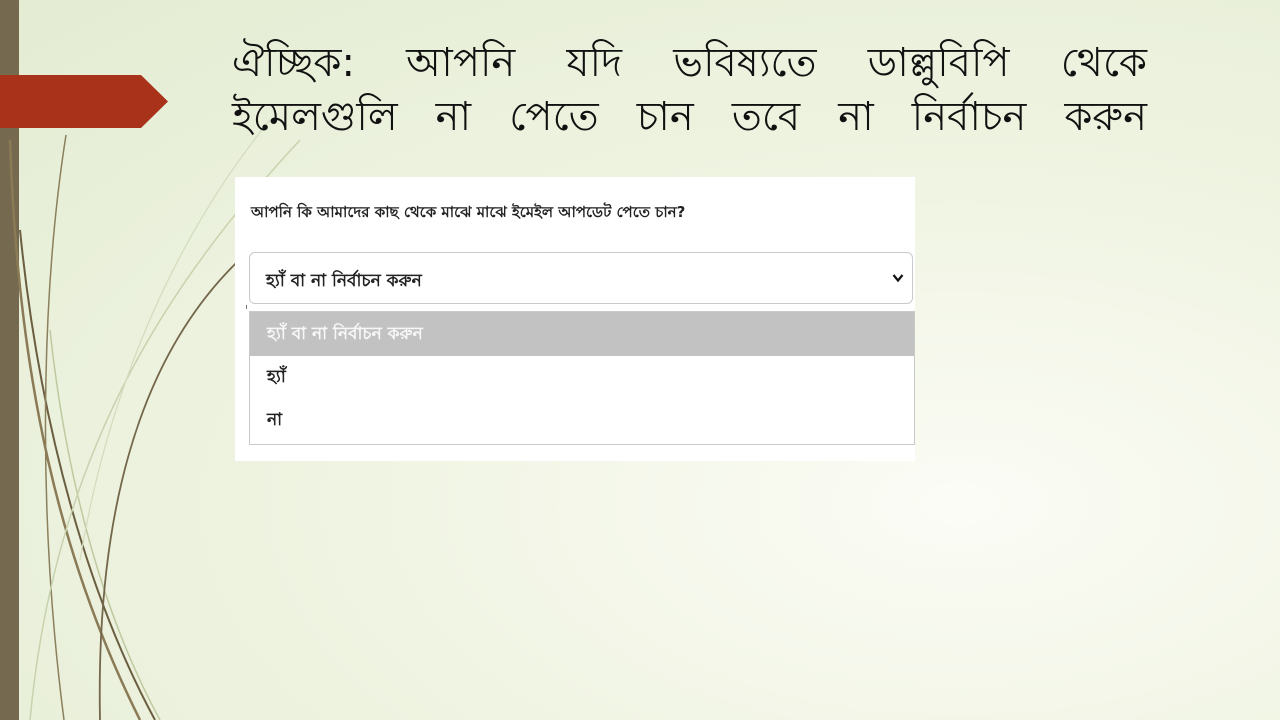 The height and width of the screenshot is (720, 1280). Describe the element at coordinates (248, 307) in the screenshot. I see `select-edge-mark` at that location.